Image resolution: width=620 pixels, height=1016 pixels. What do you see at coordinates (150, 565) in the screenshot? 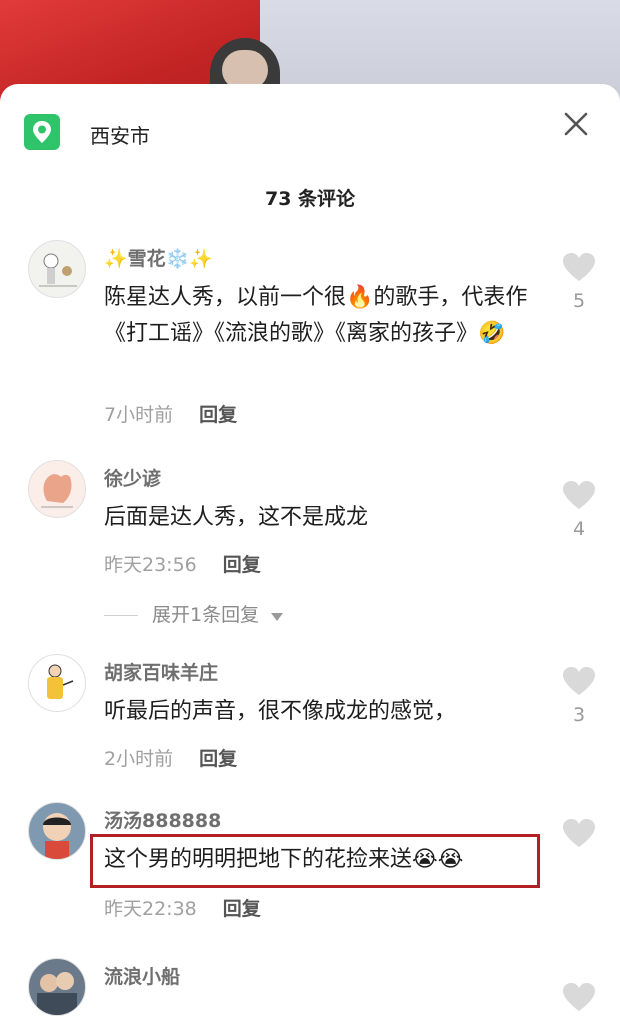
I see `comment-time: 昨天23:56` at bounding box center [150, 565].